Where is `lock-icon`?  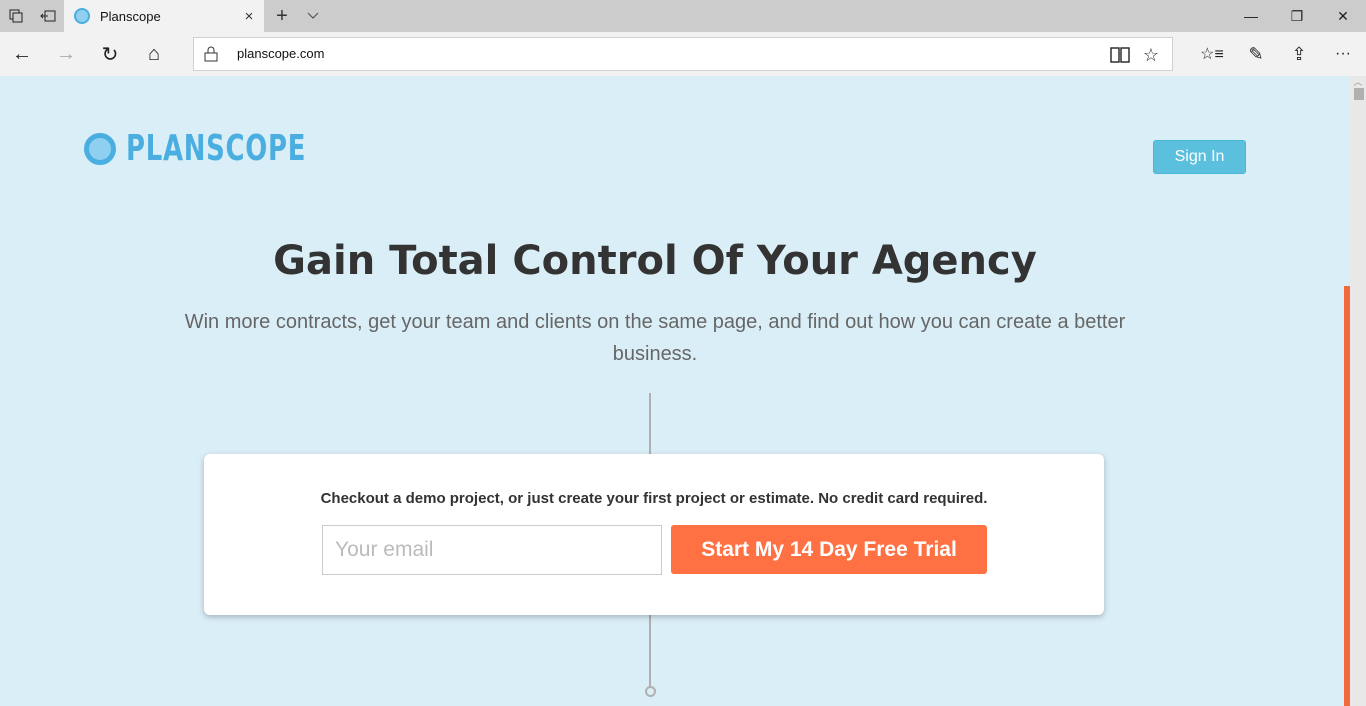 lock-icon is located at coordinates (211, 54).